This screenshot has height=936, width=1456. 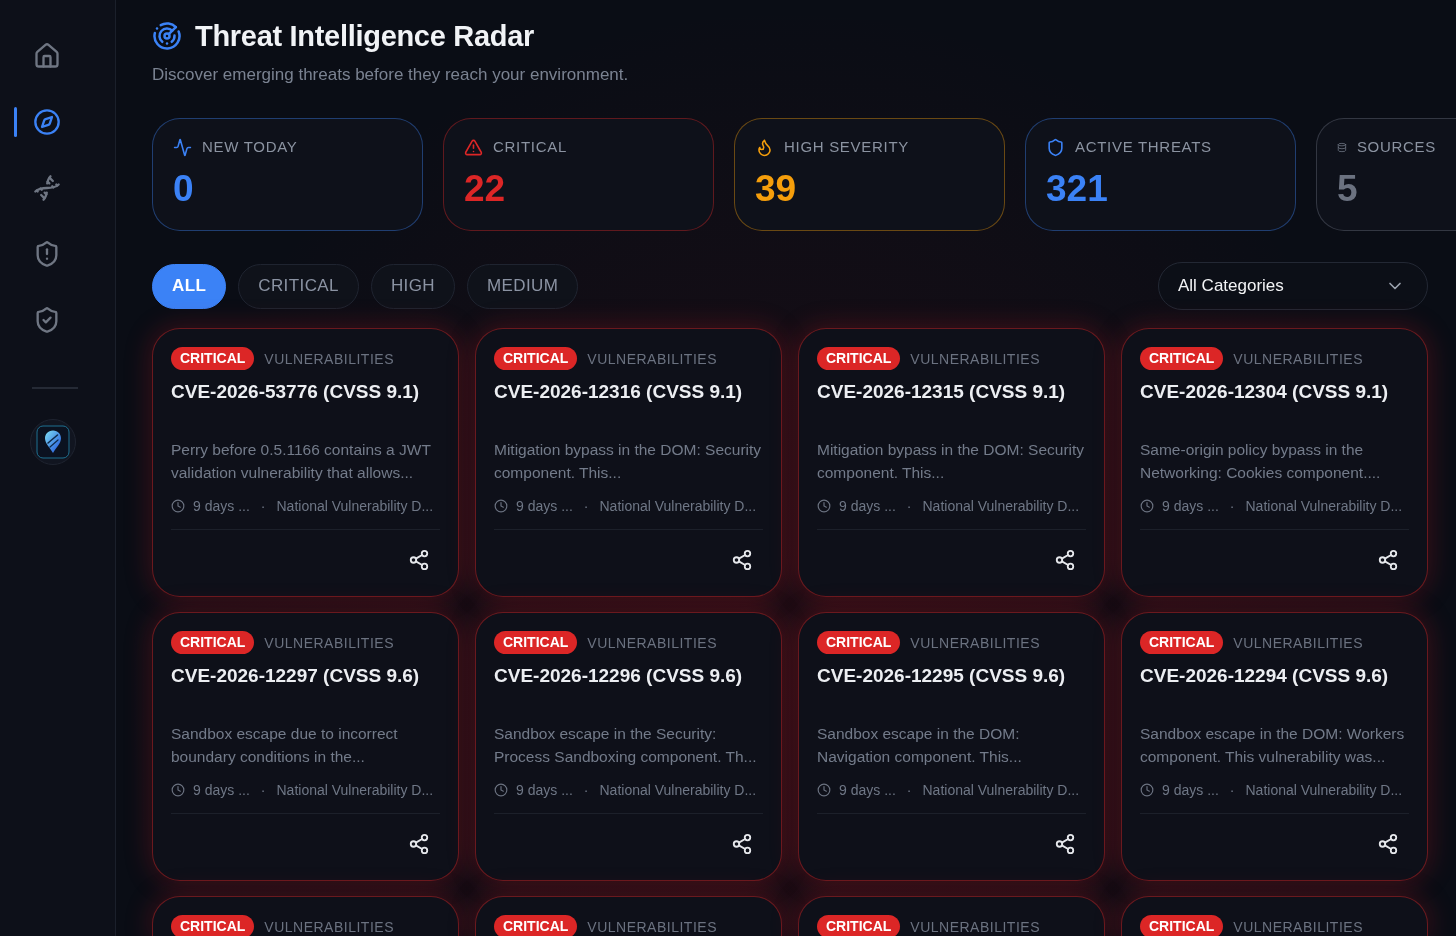 What do you see at coordinates (391, 75) in the screenshot?
I see `page-subtitle: Discover emerging threats before they reach your environment.` at bounding box center [391, 75].